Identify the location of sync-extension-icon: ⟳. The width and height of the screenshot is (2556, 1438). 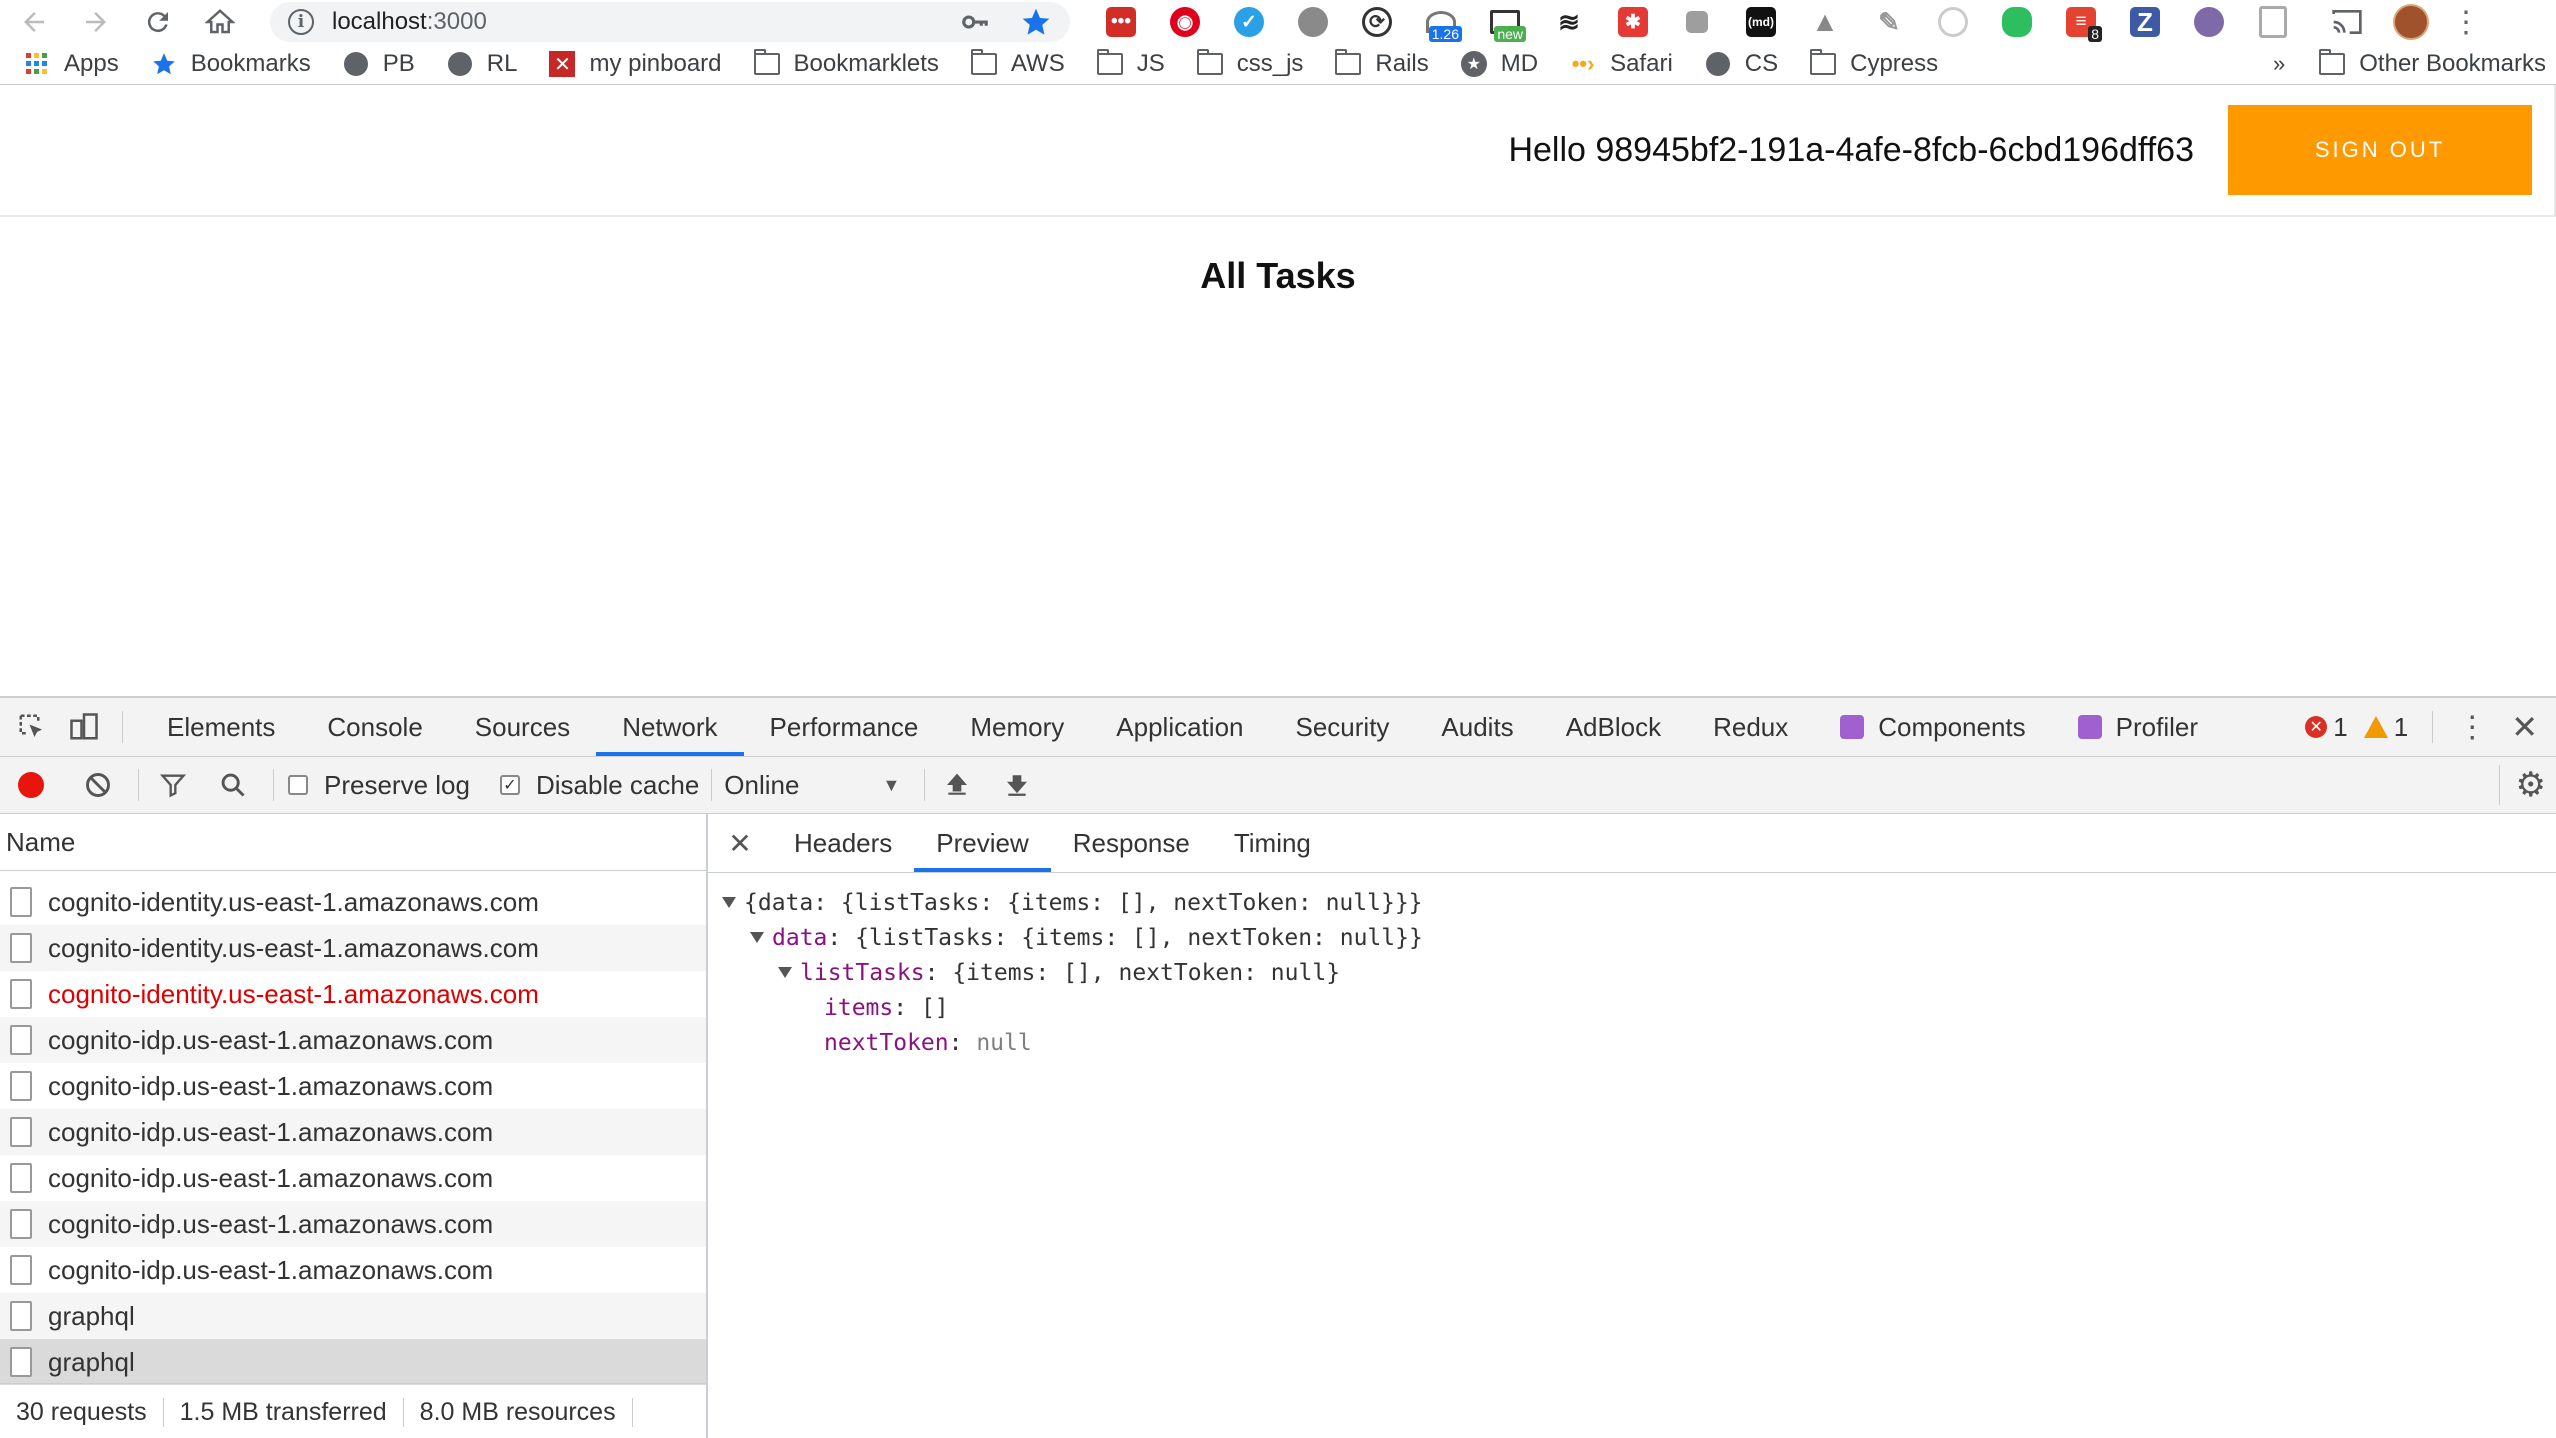
(1377, 22).